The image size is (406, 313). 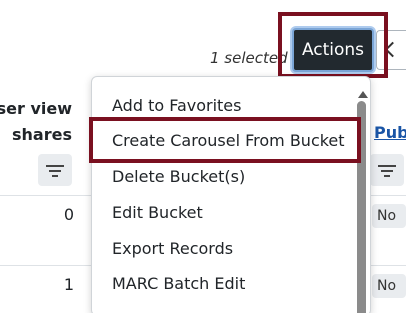 What do you see at coordinates (224, 213) in the screenshot?
I see `menu-item-edit-bucket: Edit Bucket` at bounding box center [224, 213].